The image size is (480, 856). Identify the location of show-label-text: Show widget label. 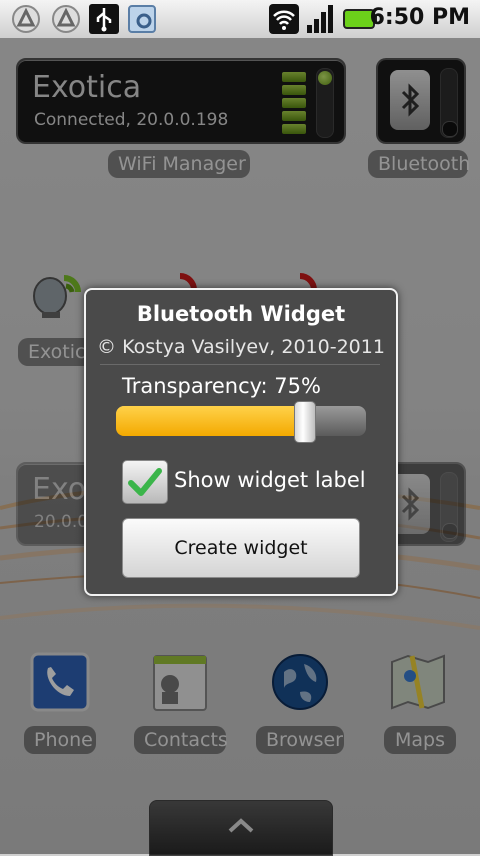
(270, 480).